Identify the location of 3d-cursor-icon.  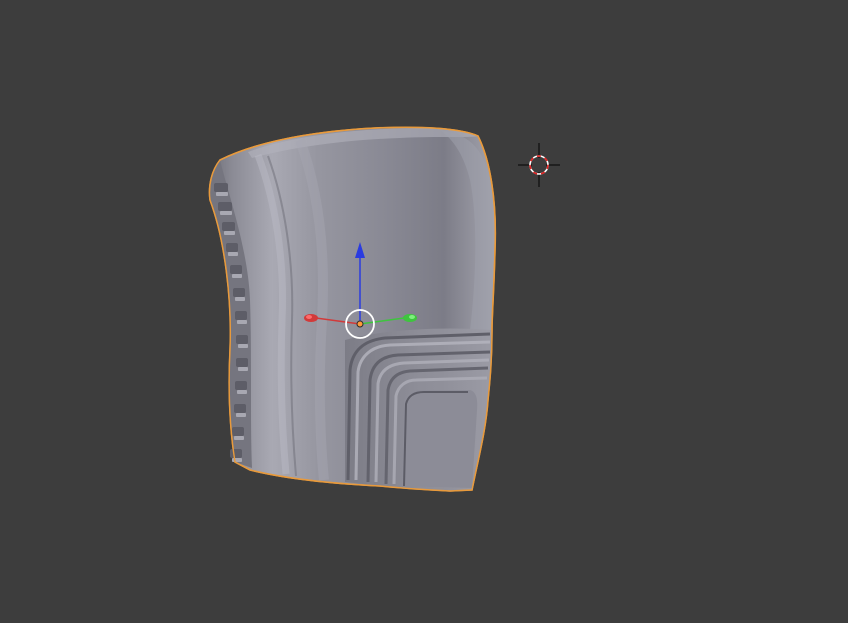
(539, 165).